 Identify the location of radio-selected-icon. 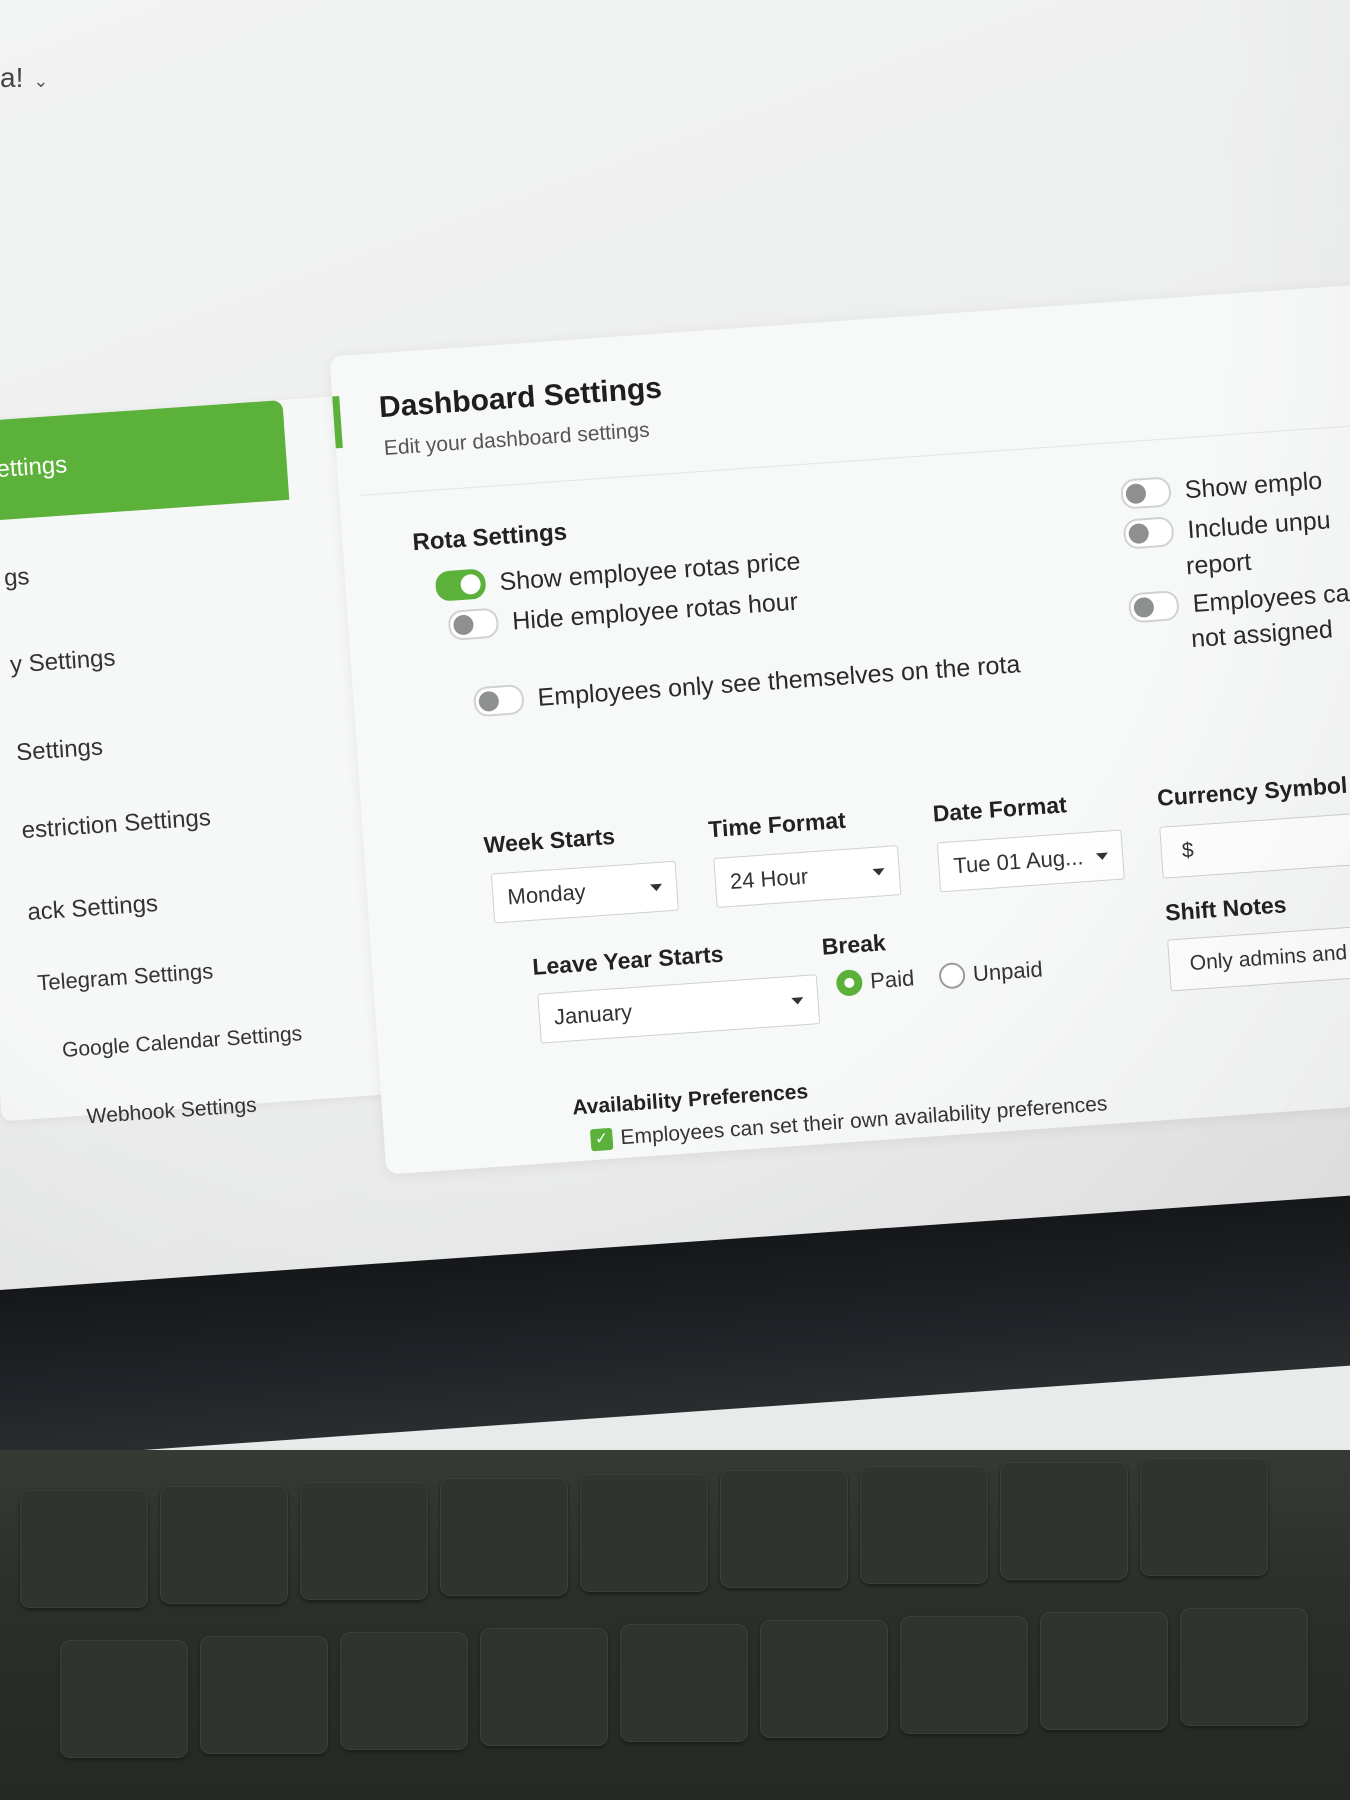
(849, 983).